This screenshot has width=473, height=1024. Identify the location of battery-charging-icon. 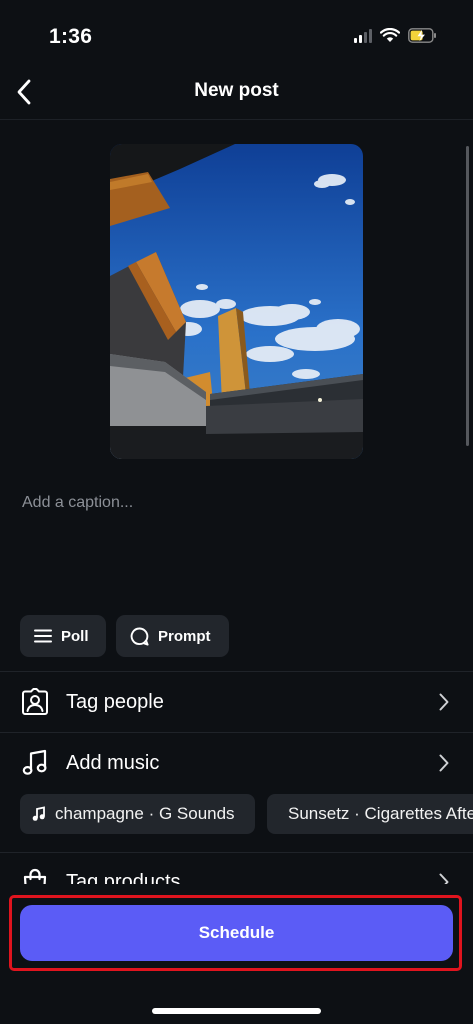
(422, 35).